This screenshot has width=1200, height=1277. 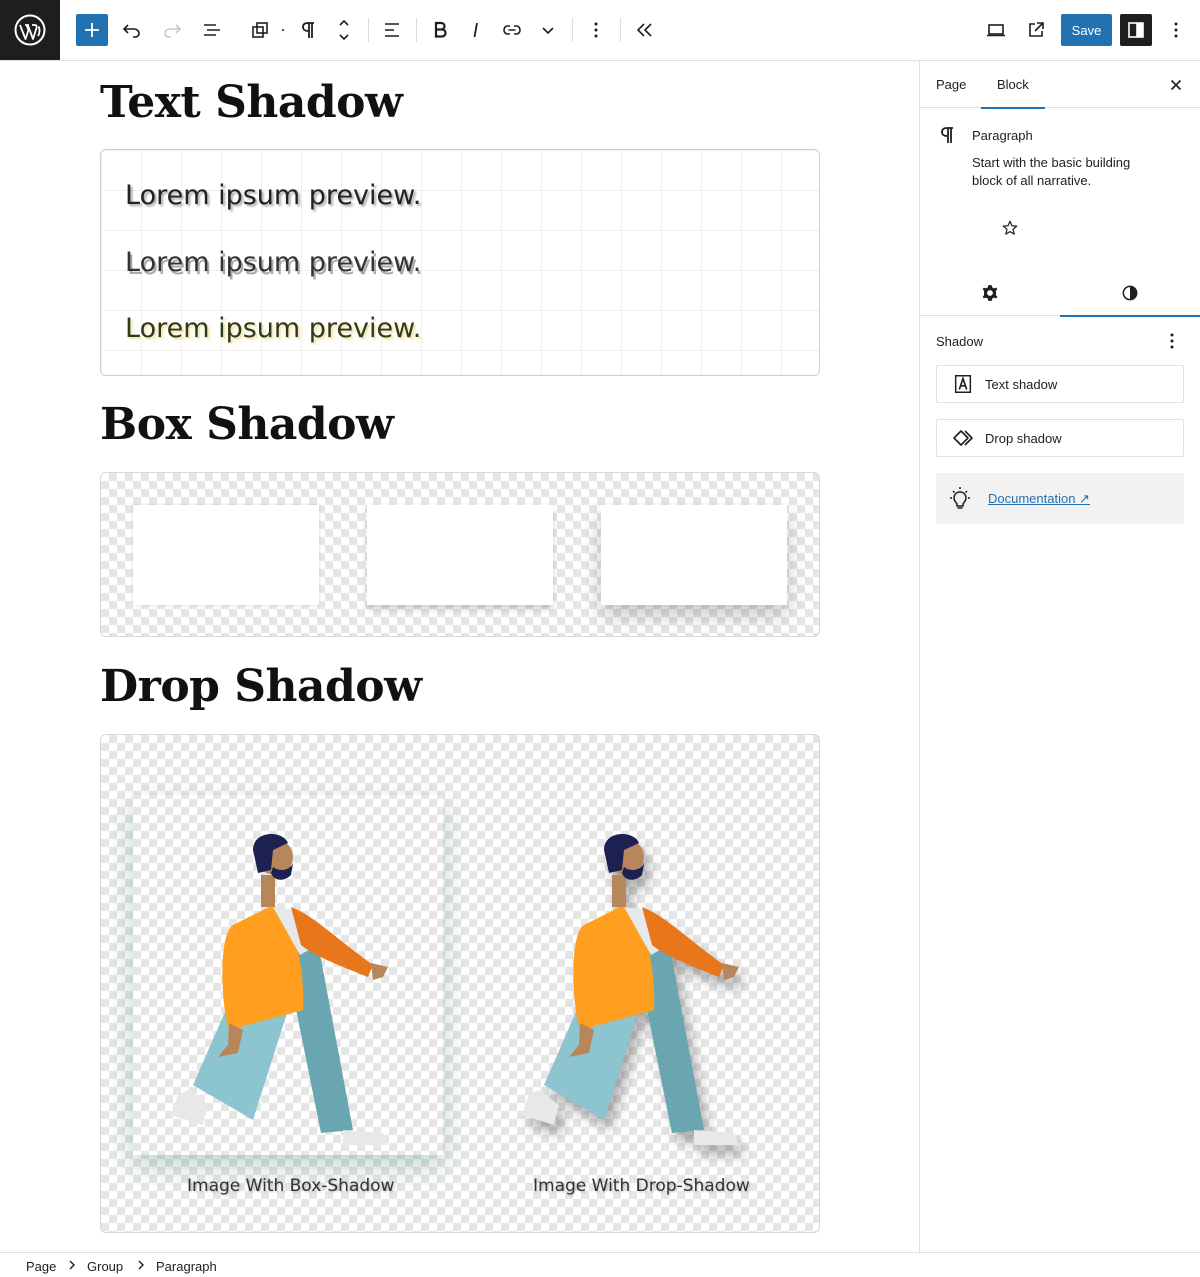 What do you see at coordinates (1002, 135) in the screenshot?
I see `block-title: Paragraph` at bounding box center [1002, 135].